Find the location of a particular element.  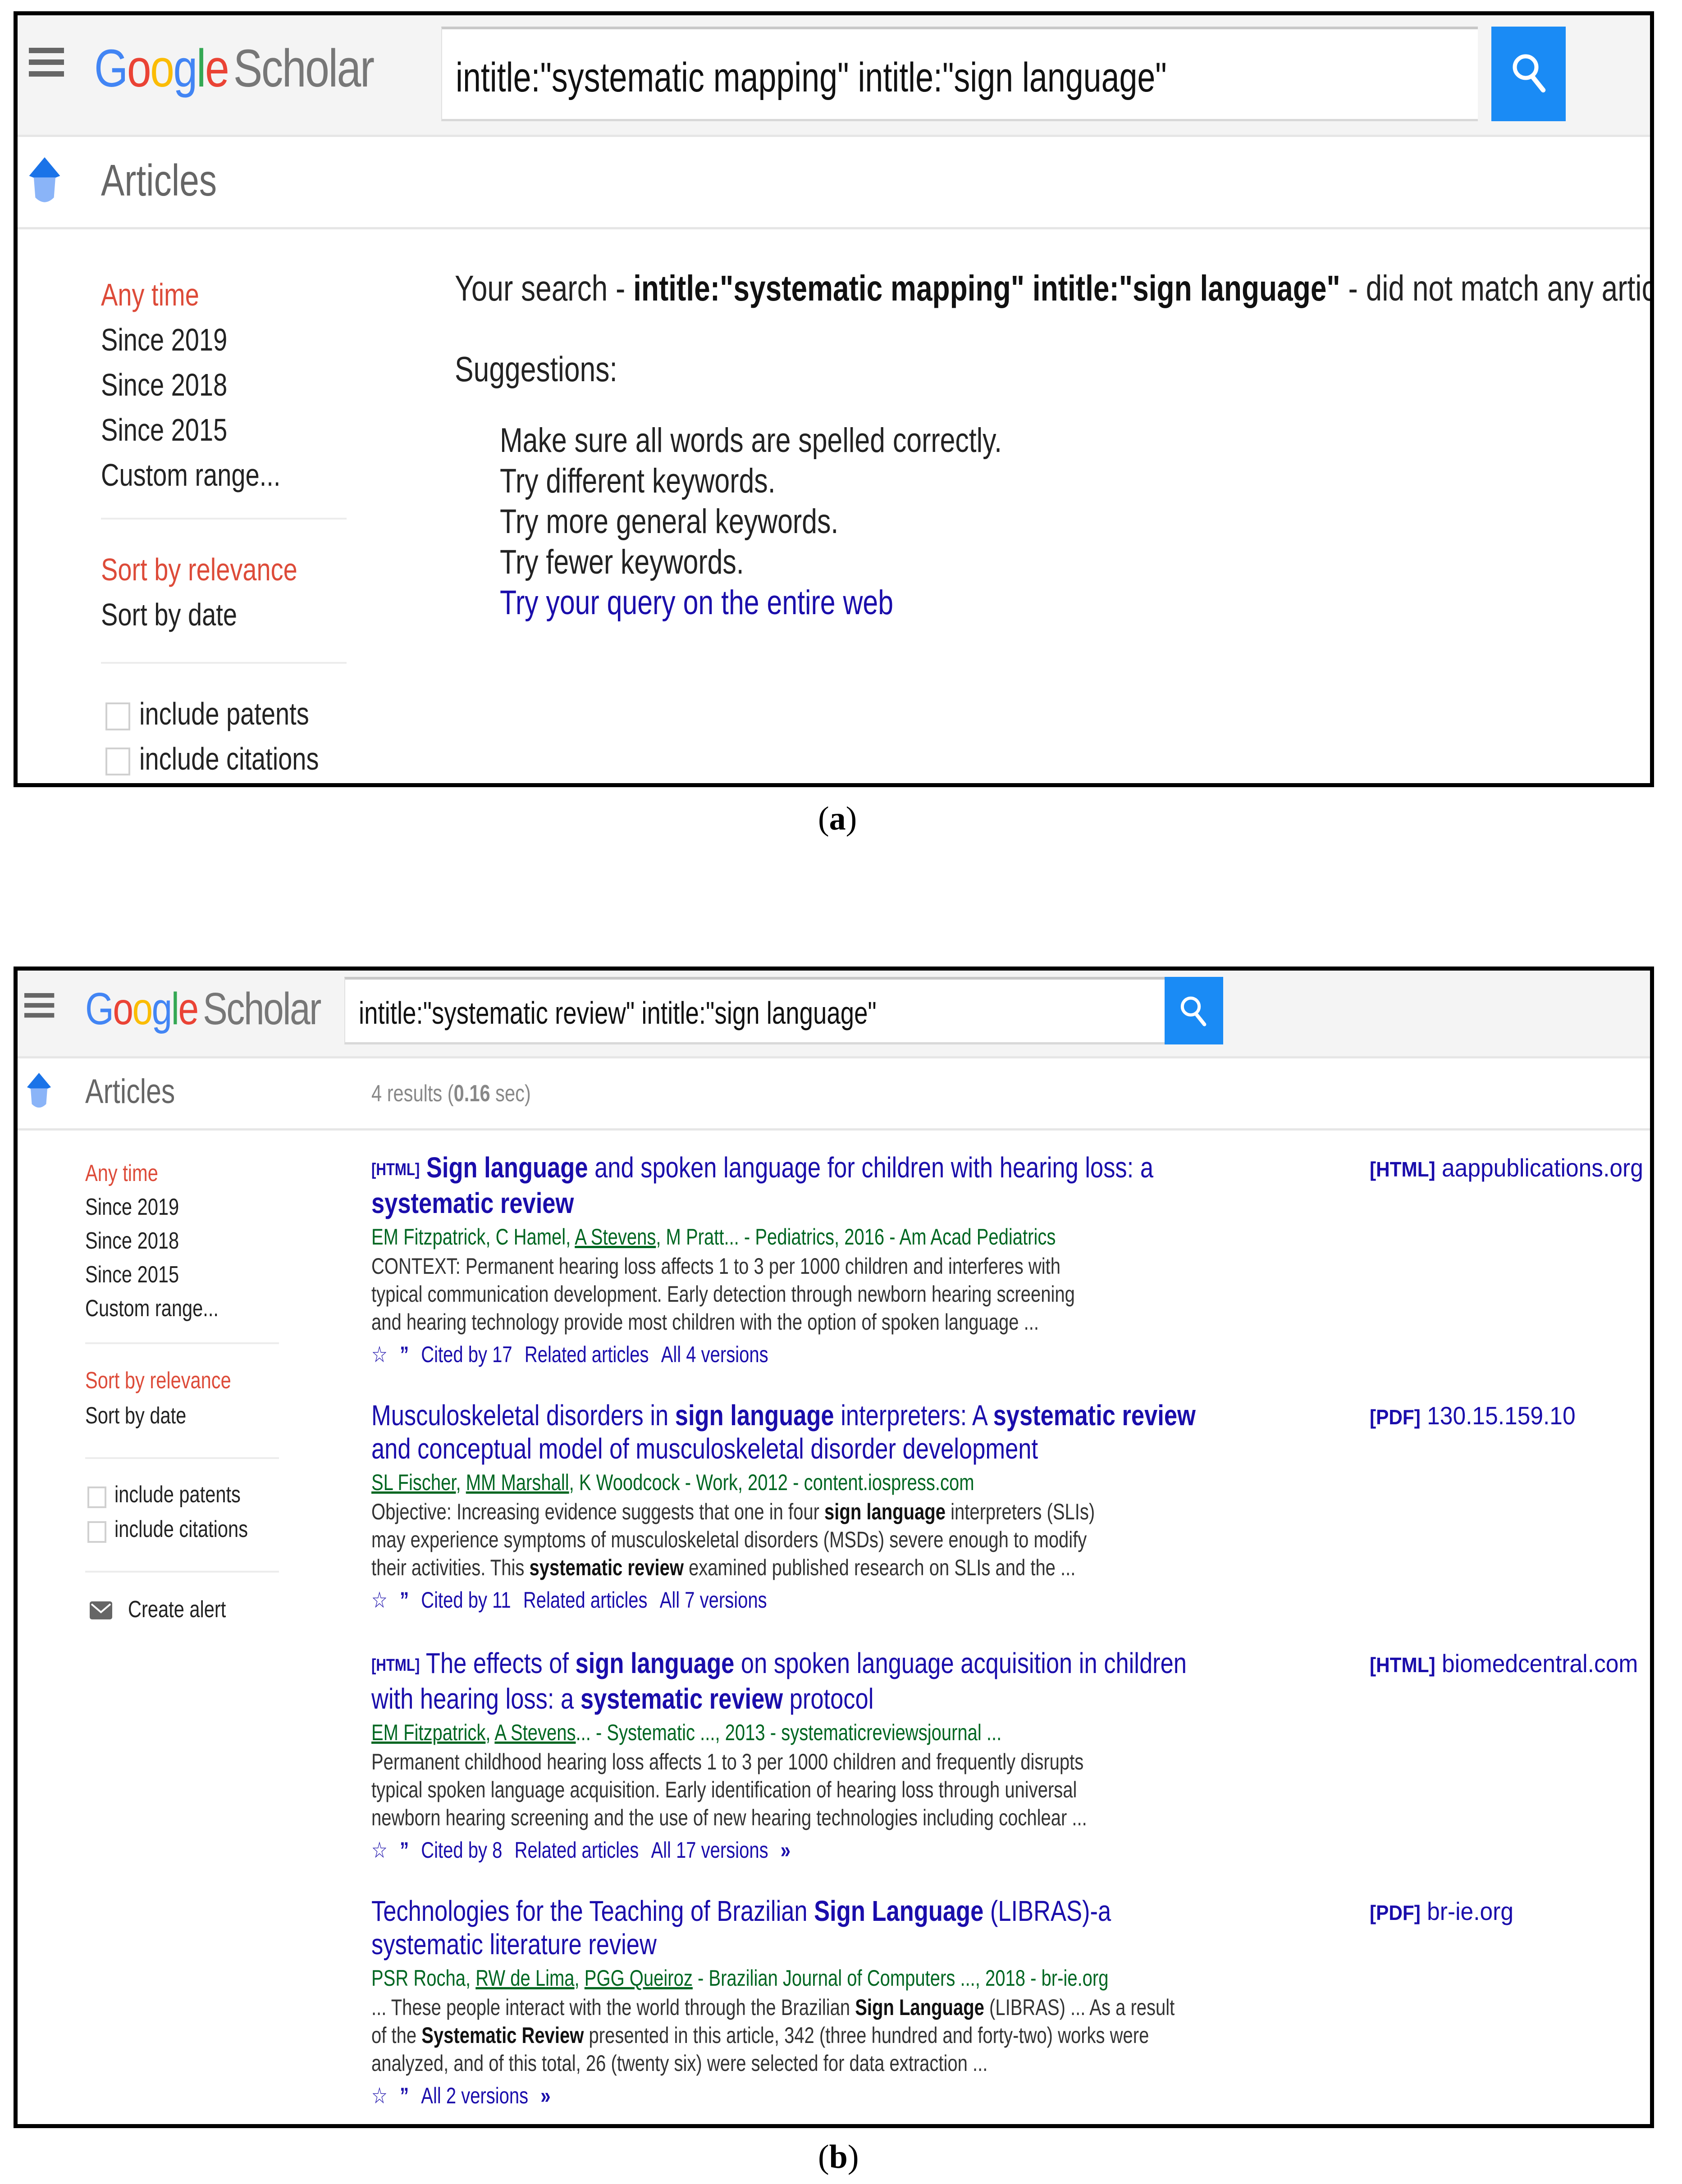

result-action-link: Cited by 17 is located at coordinates (466, 1355).